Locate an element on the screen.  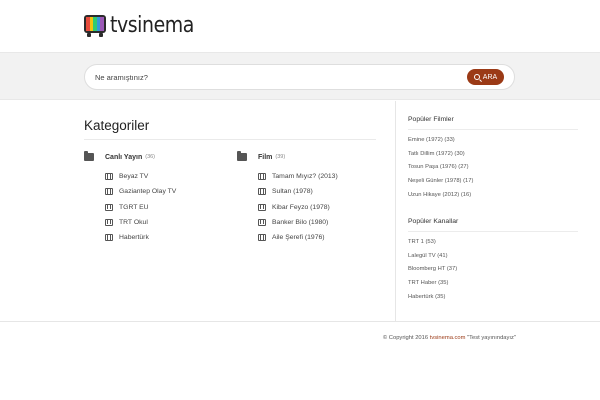
list-item: TGRT EU is located at coordinates (164, 207).